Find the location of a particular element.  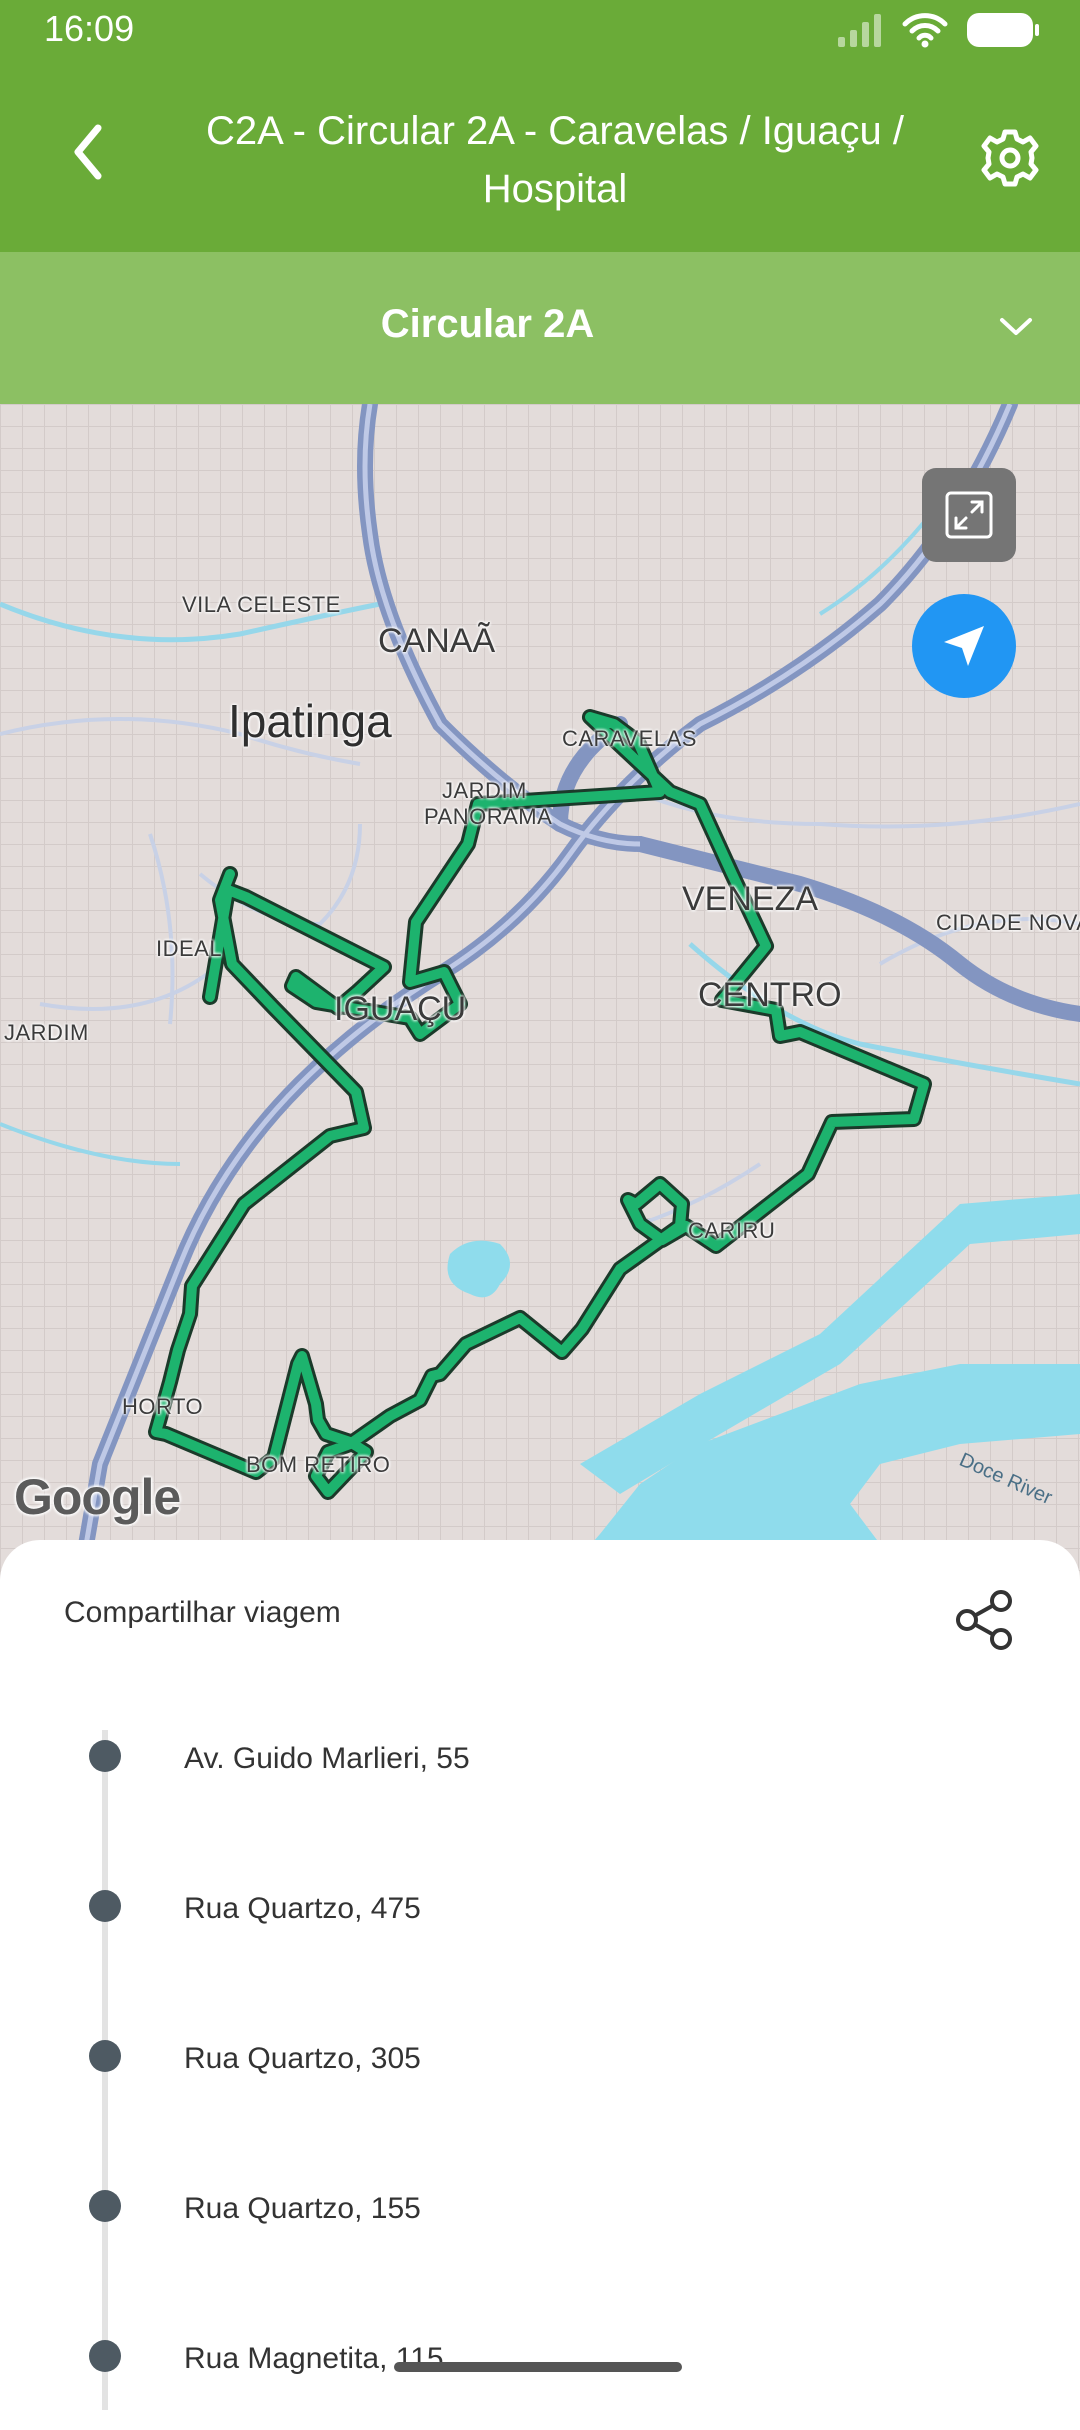

map-label-veneza: VENEZA is located at coordinates (750, 899).